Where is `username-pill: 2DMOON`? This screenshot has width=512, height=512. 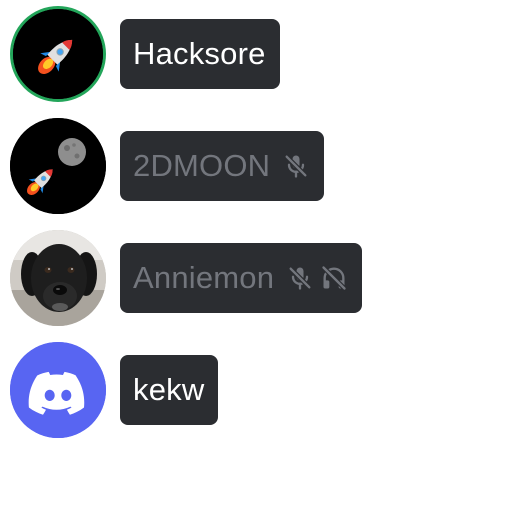
username-pill: 2DMOON is located at coordinates (222, 166).